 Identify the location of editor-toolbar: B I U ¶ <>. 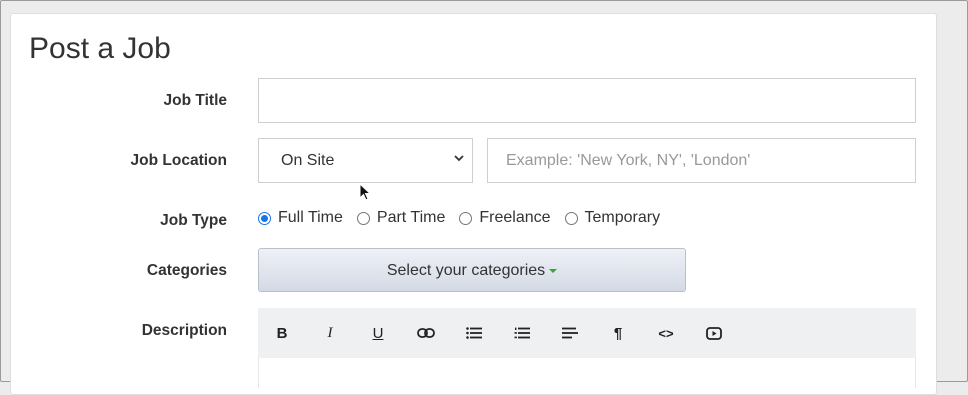
(587, 333).